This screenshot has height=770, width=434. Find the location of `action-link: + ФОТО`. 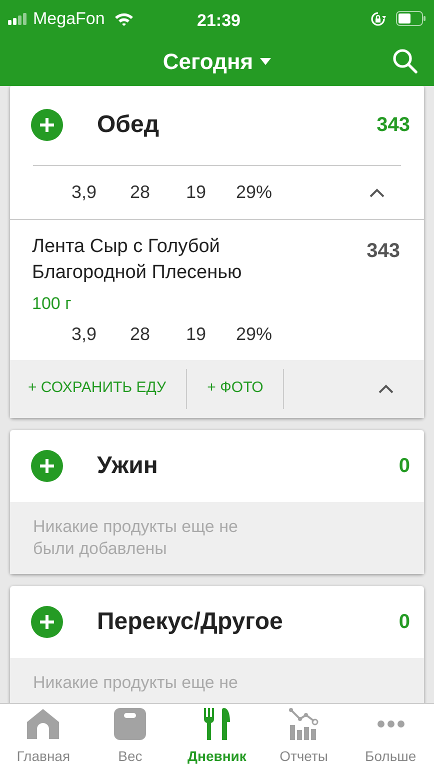

action-link: + ФОТО is located at coordinates (235, 388).